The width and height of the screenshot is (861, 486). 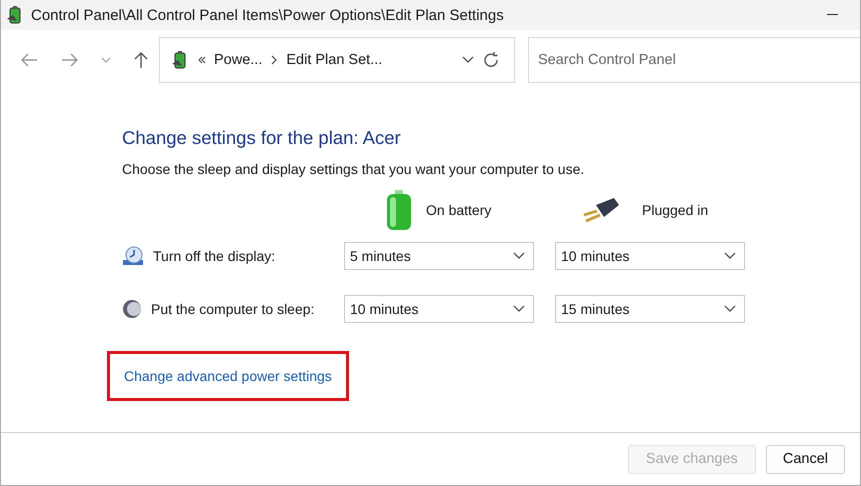 What do you see at coordinates (141, 60) in the screenshot?
I see `up-arrow-icon` at bounding box center [141, 60].